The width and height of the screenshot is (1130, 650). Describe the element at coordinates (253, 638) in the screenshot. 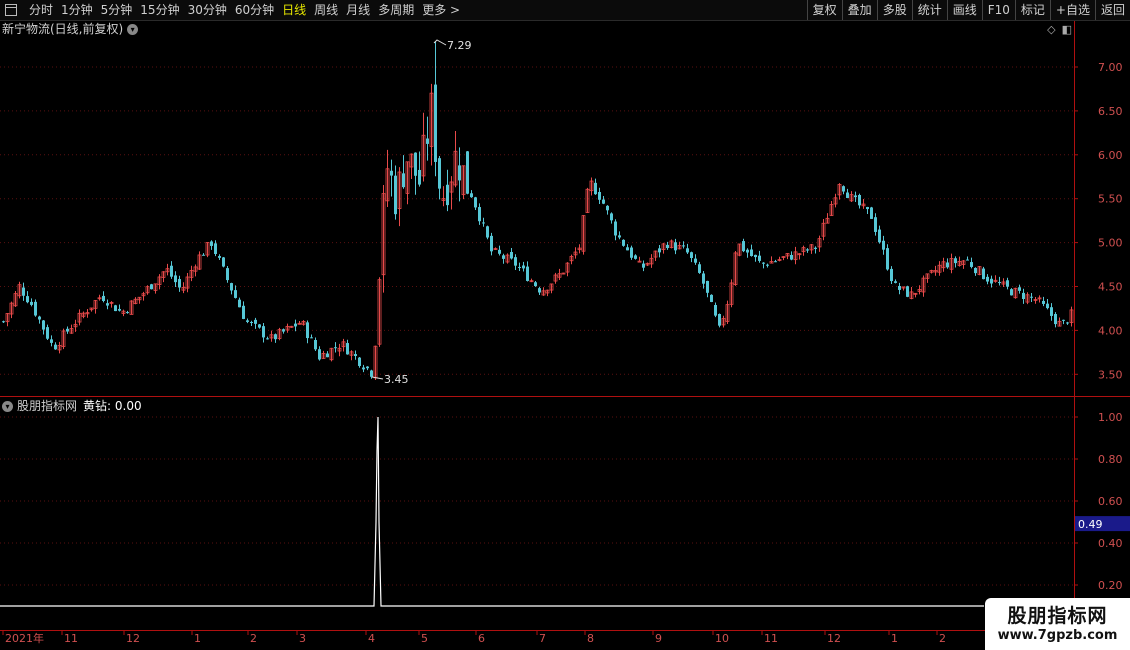

I see `time-tick-label: 2` at that location.